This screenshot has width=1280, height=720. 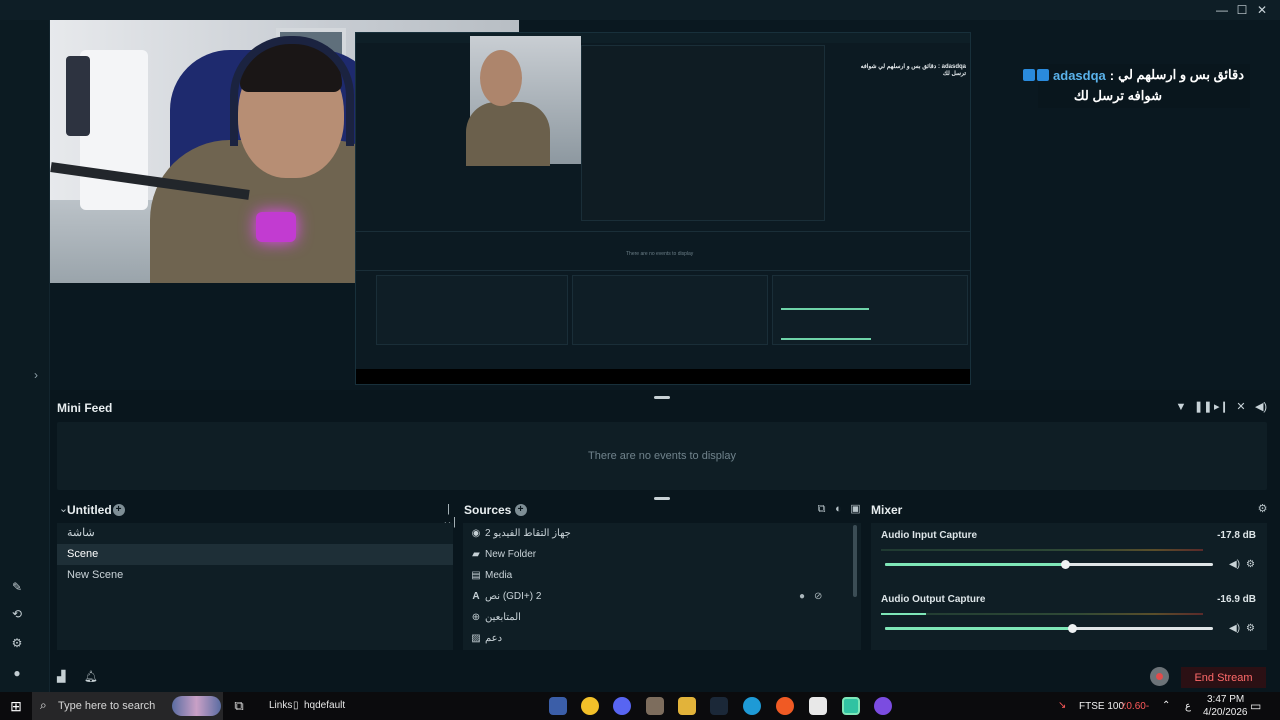 I want to click on pause-icon: ❚❚, so click(x=1203, y=407).